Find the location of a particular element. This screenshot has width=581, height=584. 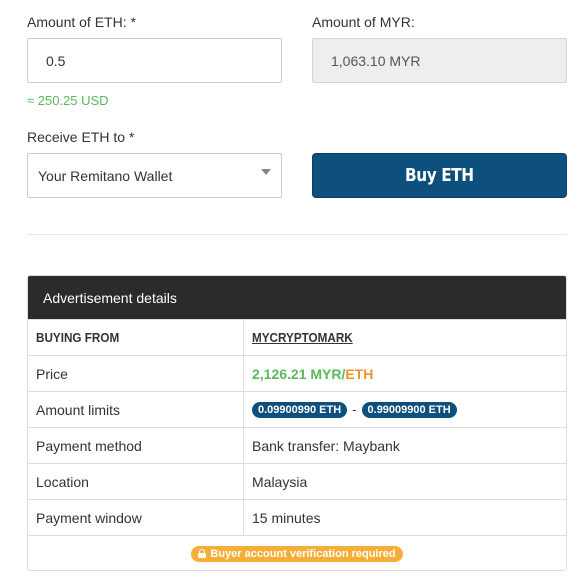

price-value: 2,126.21 MYR is located at coordinates (297, 373).